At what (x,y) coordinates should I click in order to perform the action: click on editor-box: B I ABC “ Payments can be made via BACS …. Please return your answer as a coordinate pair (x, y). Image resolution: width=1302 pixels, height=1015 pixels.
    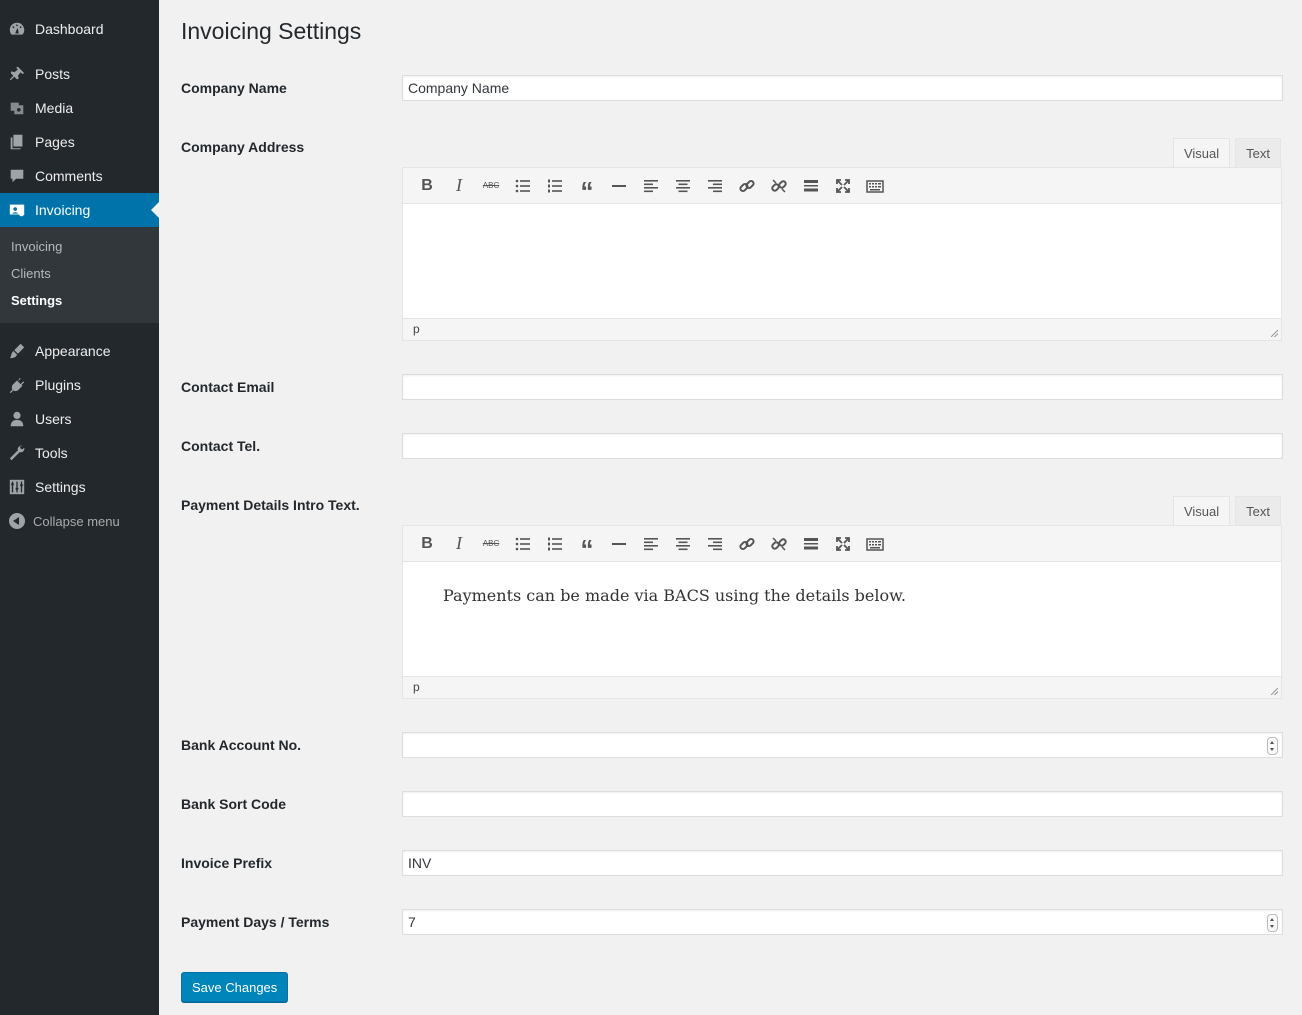
    Looking at the image, I should click on (842, 612).